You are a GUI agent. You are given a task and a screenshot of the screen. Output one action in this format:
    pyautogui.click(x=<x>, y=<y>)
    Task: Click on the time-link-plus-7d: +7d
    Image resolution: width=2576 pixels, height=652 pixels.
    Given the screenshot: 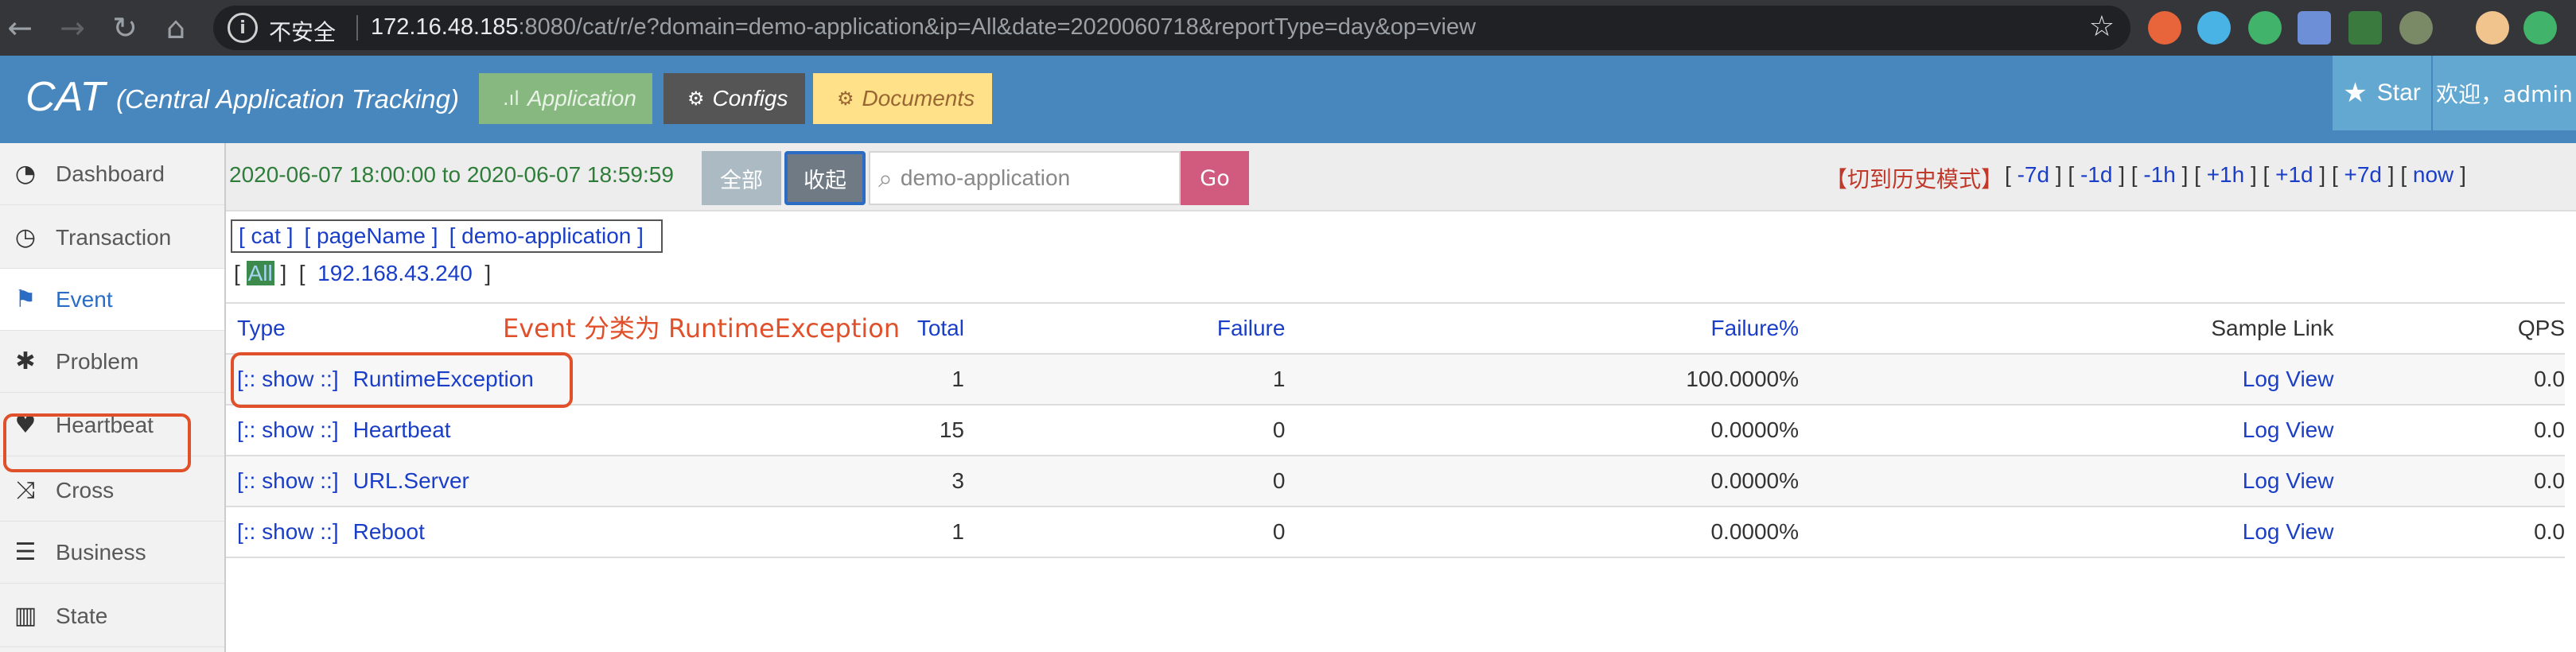 What is the action you would take?
    pyautogui.click(x=2363, y=175)
    